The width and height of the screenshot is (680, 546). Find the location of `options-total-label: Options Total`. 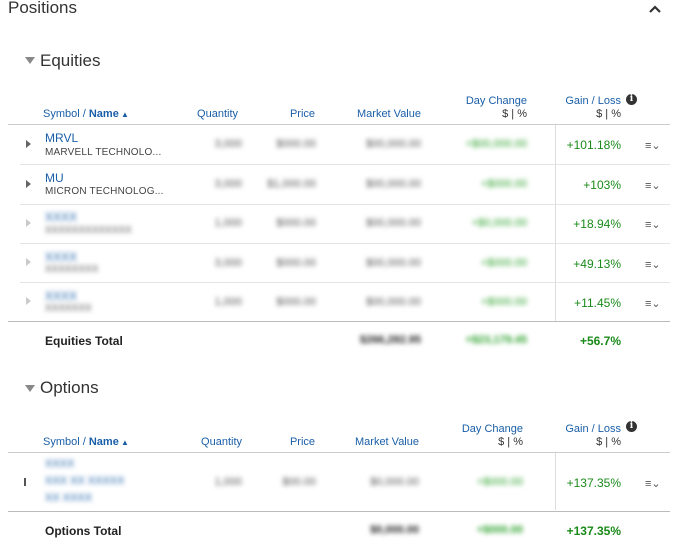

options-total-label: Options Total is located at coordinates (83, 531).